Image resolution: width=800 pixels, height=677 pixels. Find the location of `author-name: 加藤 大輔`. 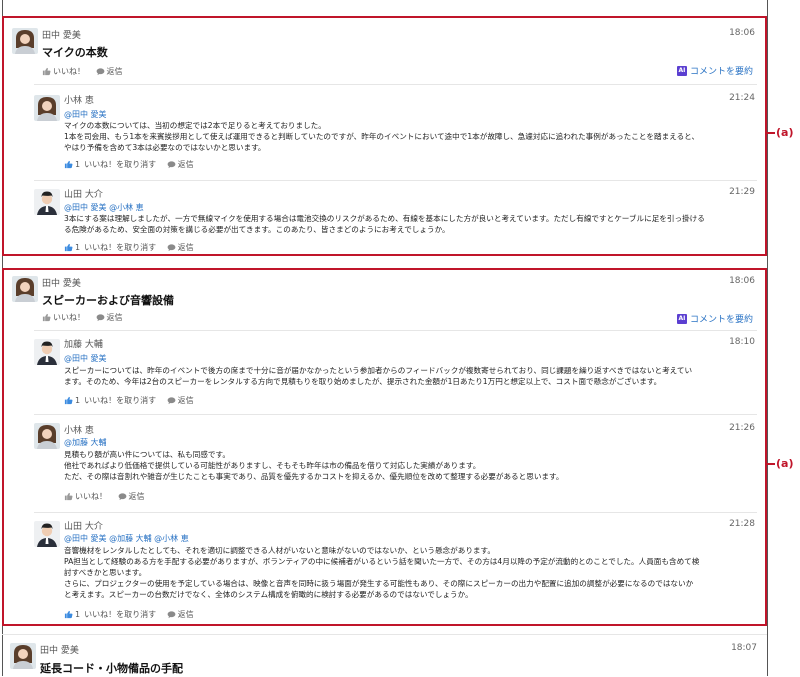

author-name: 加藤 大輔 is located at coordinates (83, 343).